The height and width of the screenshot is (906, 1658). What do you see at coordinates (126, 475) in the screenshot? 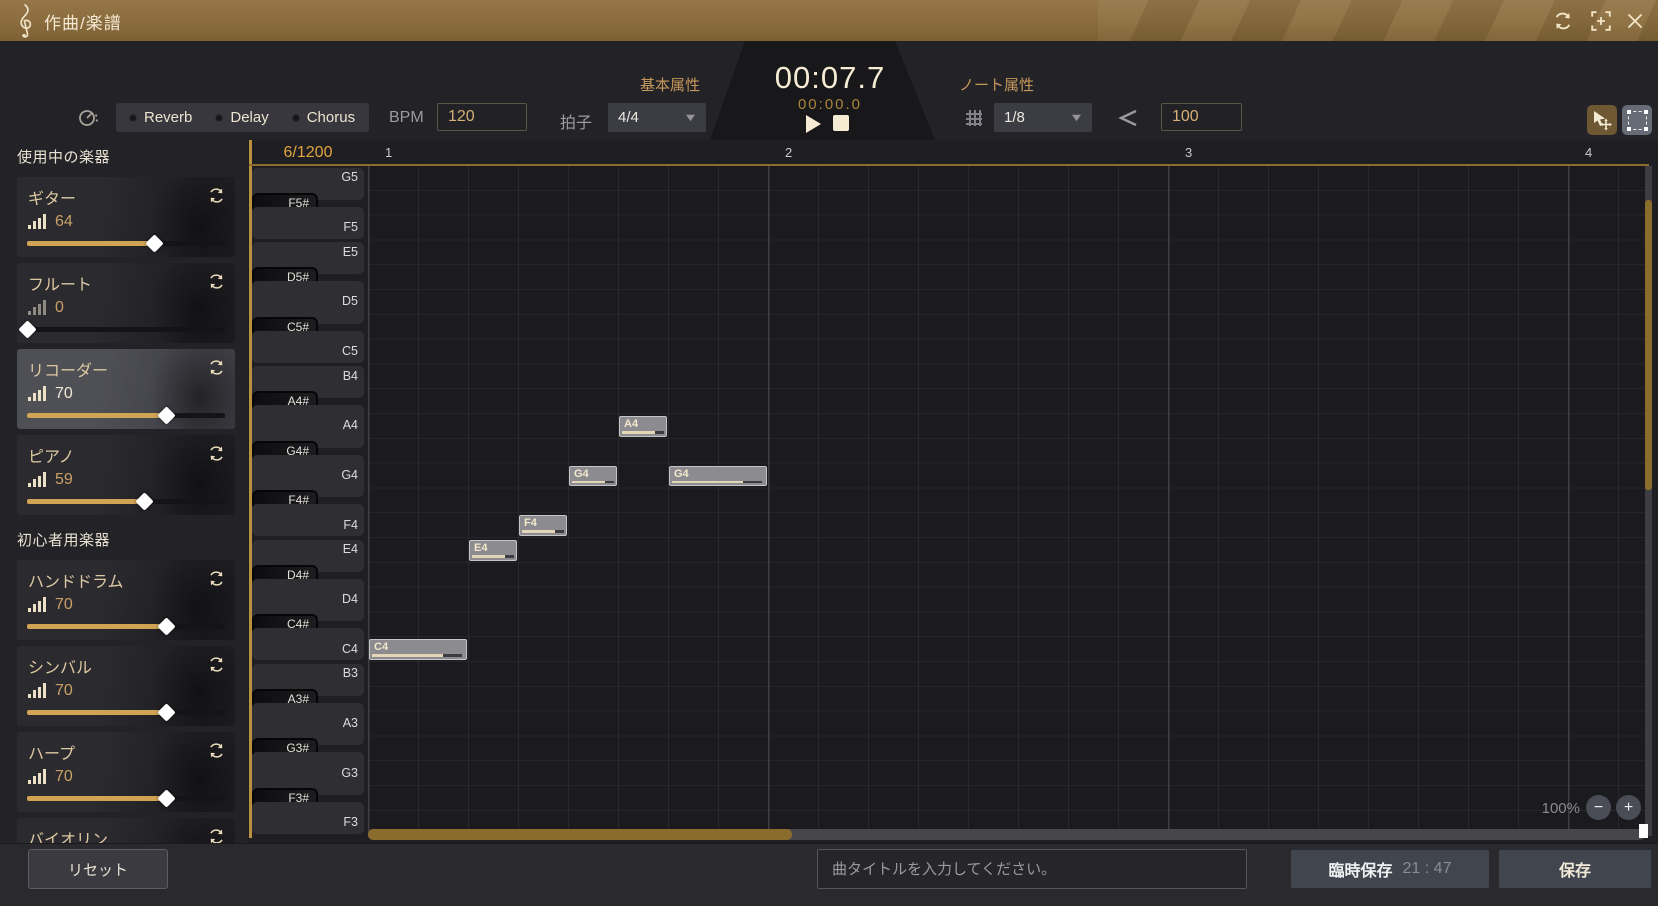
I see `instrument-card: ピアノ 59` at bounding box center [126, 475].